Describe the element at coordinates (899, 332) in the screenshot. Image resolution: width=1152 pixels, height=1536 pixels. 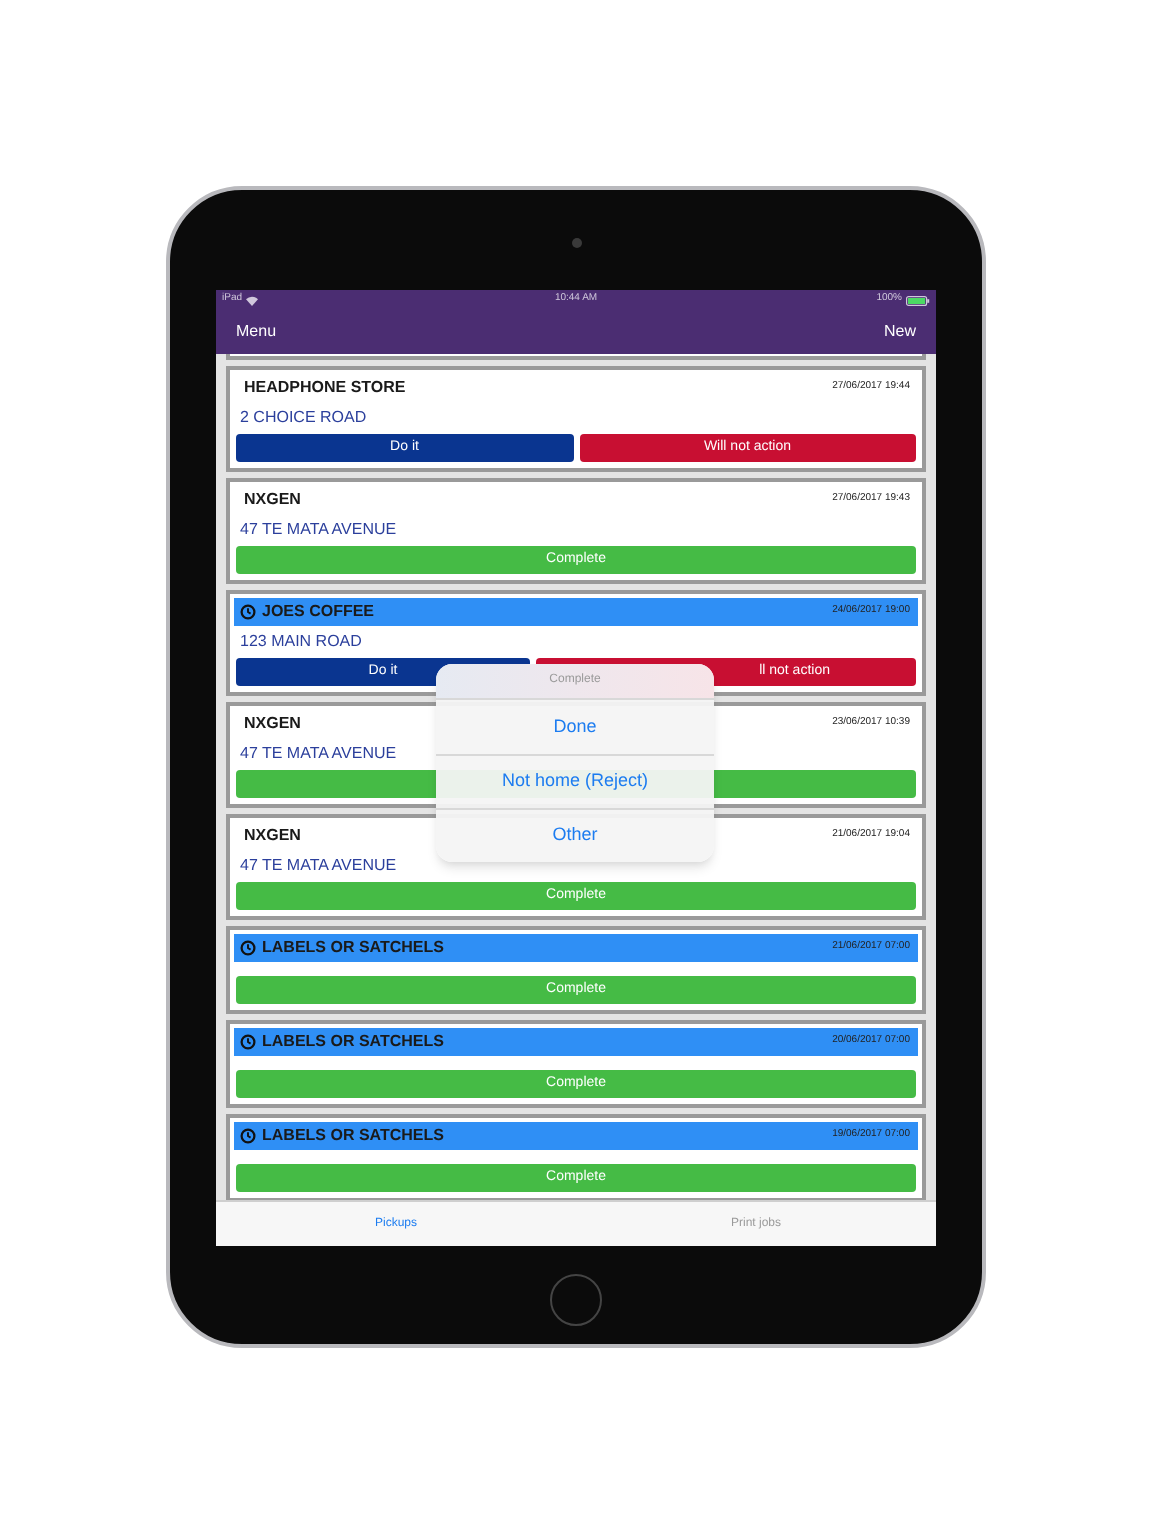
I see `new-button: New` at that location.